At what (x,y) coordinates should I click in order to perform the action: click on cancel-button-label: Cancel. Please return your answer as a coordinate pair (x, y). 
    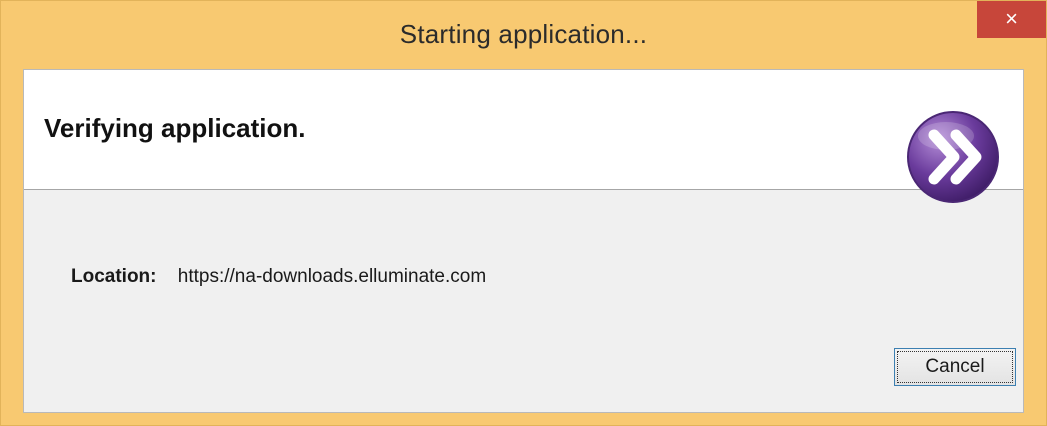
    Looking at the image, I should click on (955, 367).